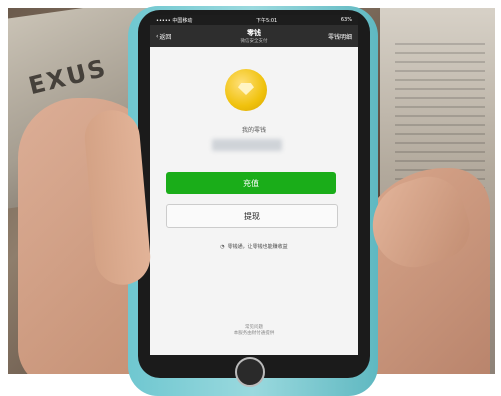  Describe the element at coordinates (253, 130) in the screenshot. I see `balance-label: 我的零钱` at that location.